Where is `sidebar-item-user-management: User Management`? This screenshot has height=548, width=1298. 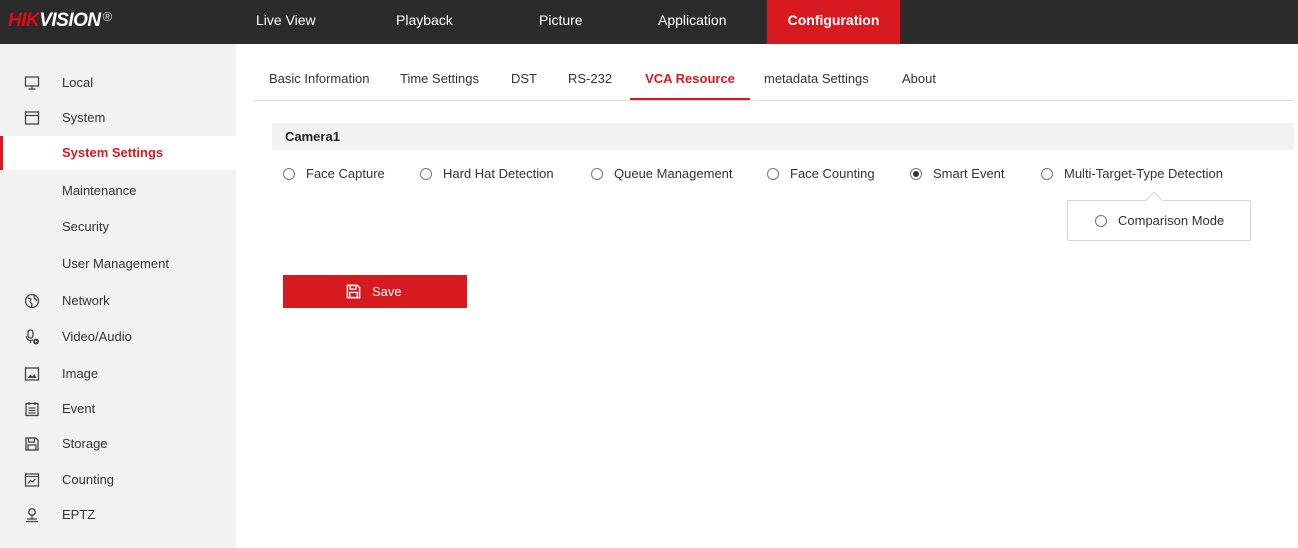
sidebar-item-user-management: User Management is located at coordinates (118, 264).